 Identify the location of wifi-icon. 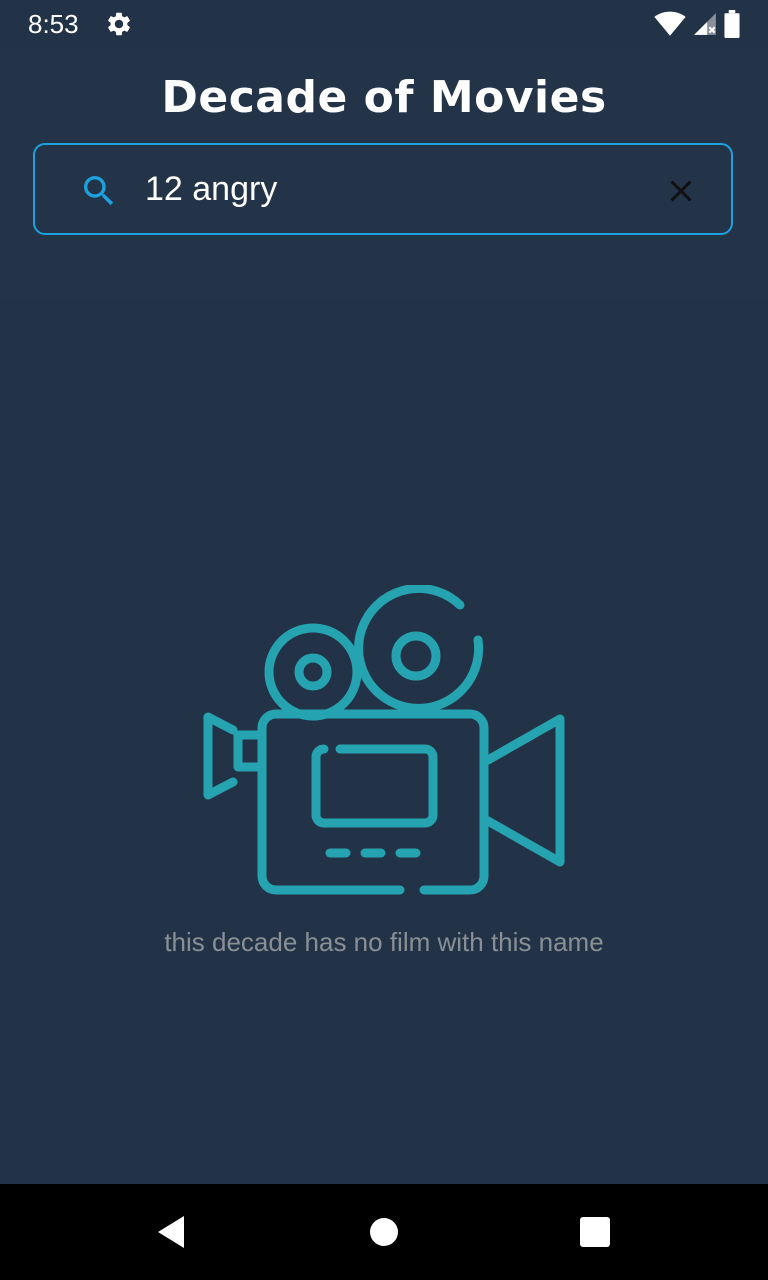
(670, 23).